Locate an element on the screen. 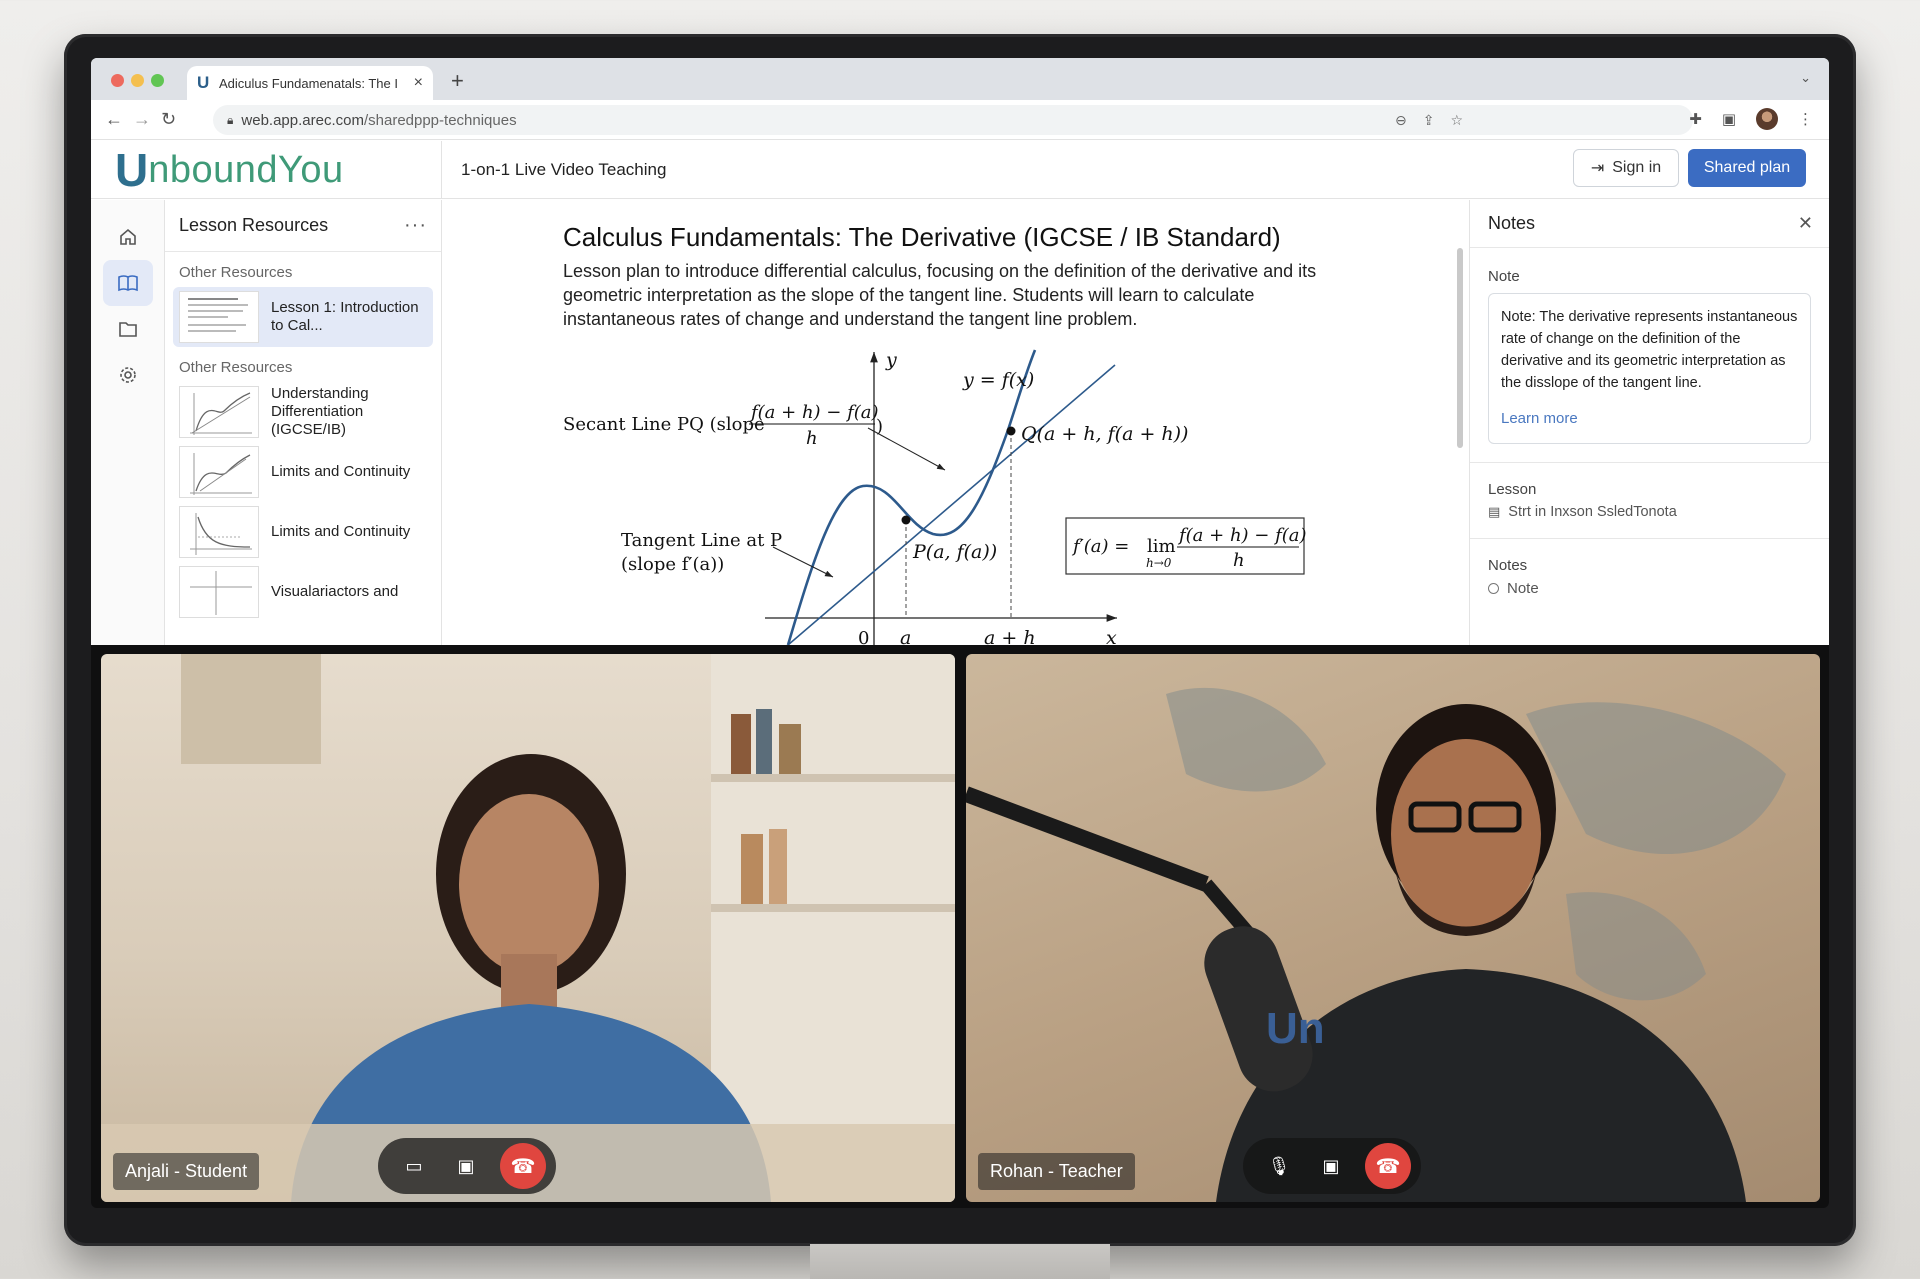 The width and height of the screenshot is (1920, 1279). rail-settings is located at coordinates (128, 375).